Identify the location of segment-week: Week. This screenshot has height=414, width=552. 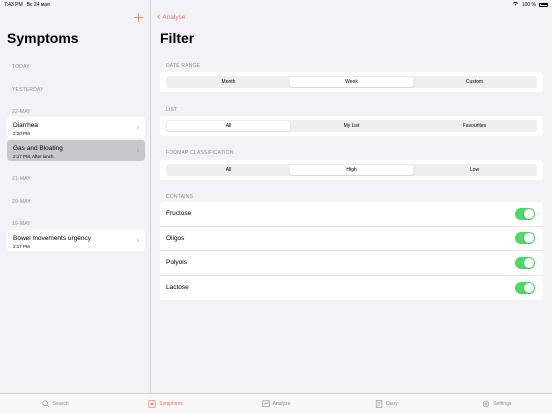
(351, 82).